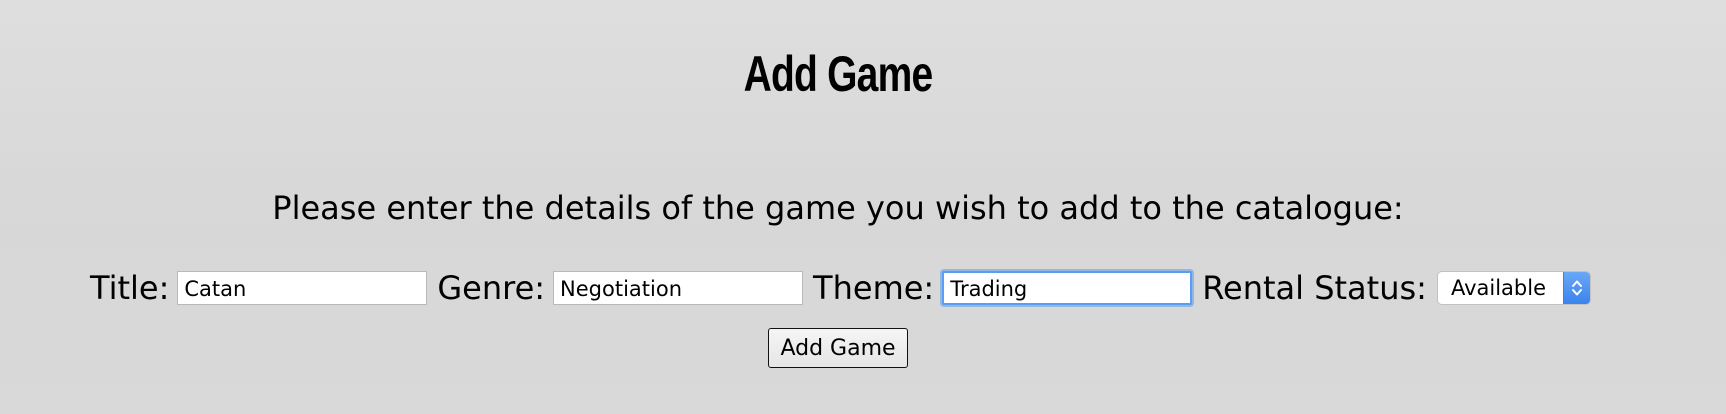 The height and width of the screenshot is (414, 1726). What do you see at coordinates (678, 288) in the screenshot?
I see `genre-input` at bounding box center [678, 288].